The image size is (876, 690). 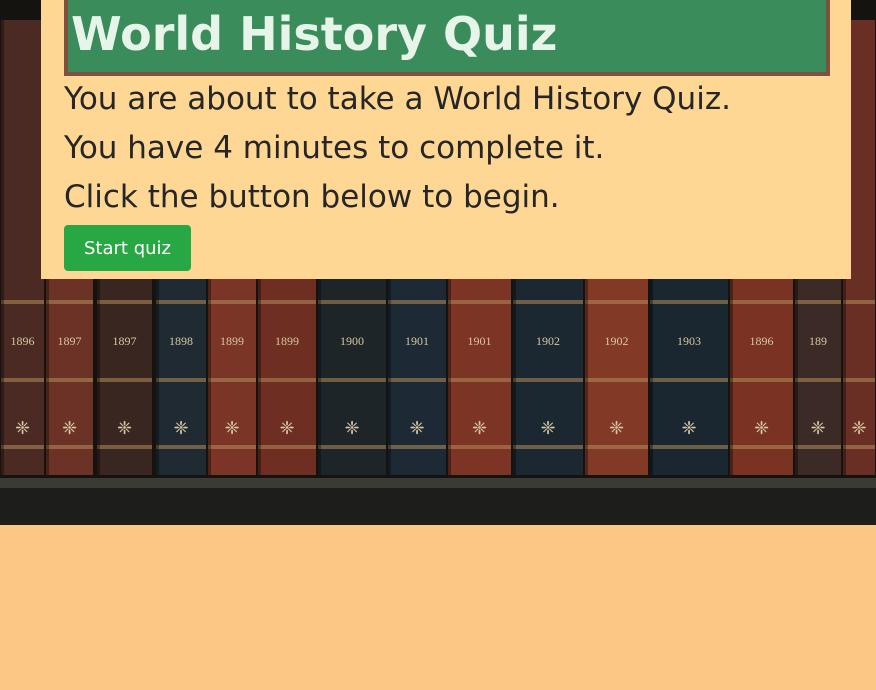 I want to click on spine-year-label: 1903, so click(x=689, y=341).